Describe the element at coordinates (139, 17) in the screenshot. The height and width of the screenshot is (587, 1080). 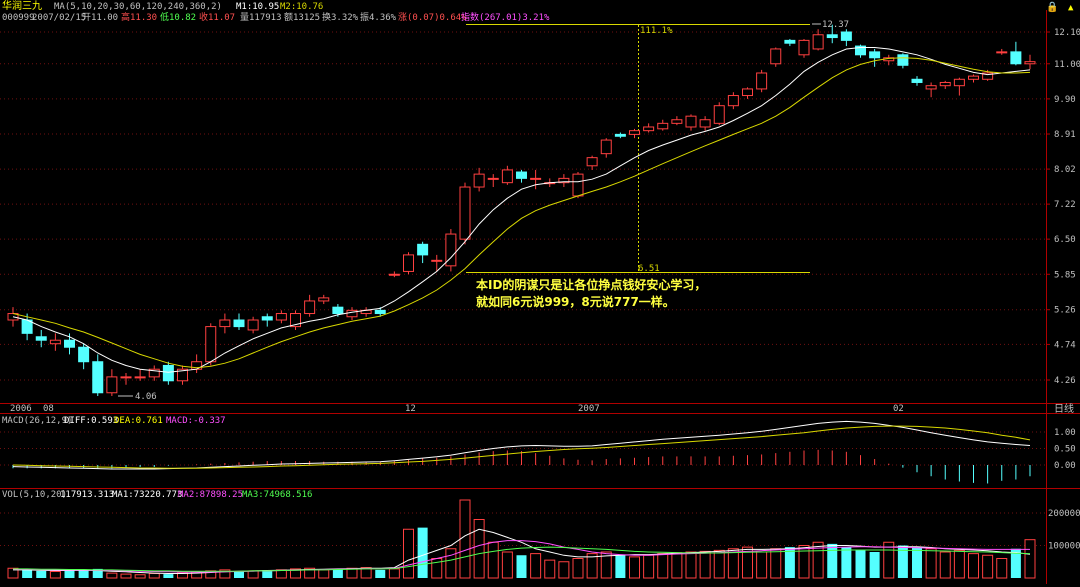
I see `high-price: 高11.30` at that location.